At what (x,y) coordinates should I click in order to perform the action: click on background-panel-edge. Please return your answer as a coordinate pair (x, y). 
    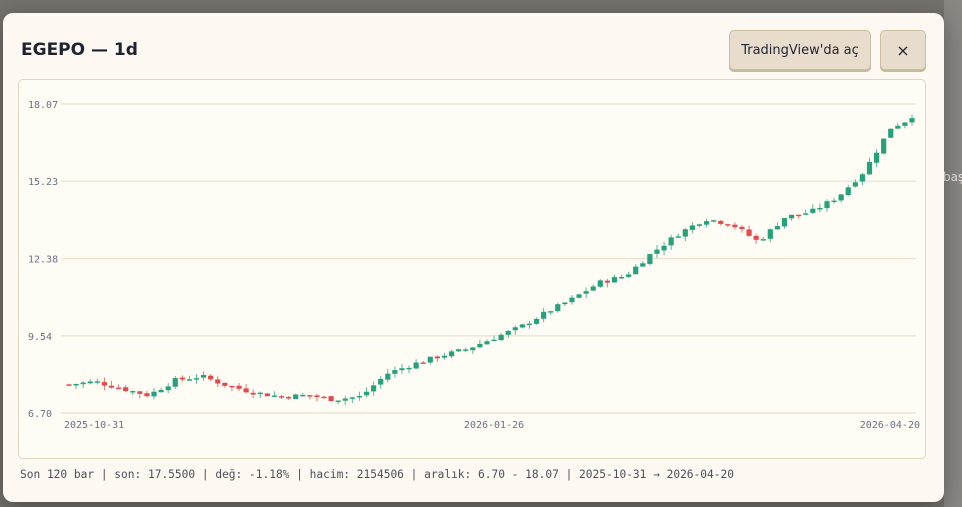
    Looking at the image, I should click on (953, 253).